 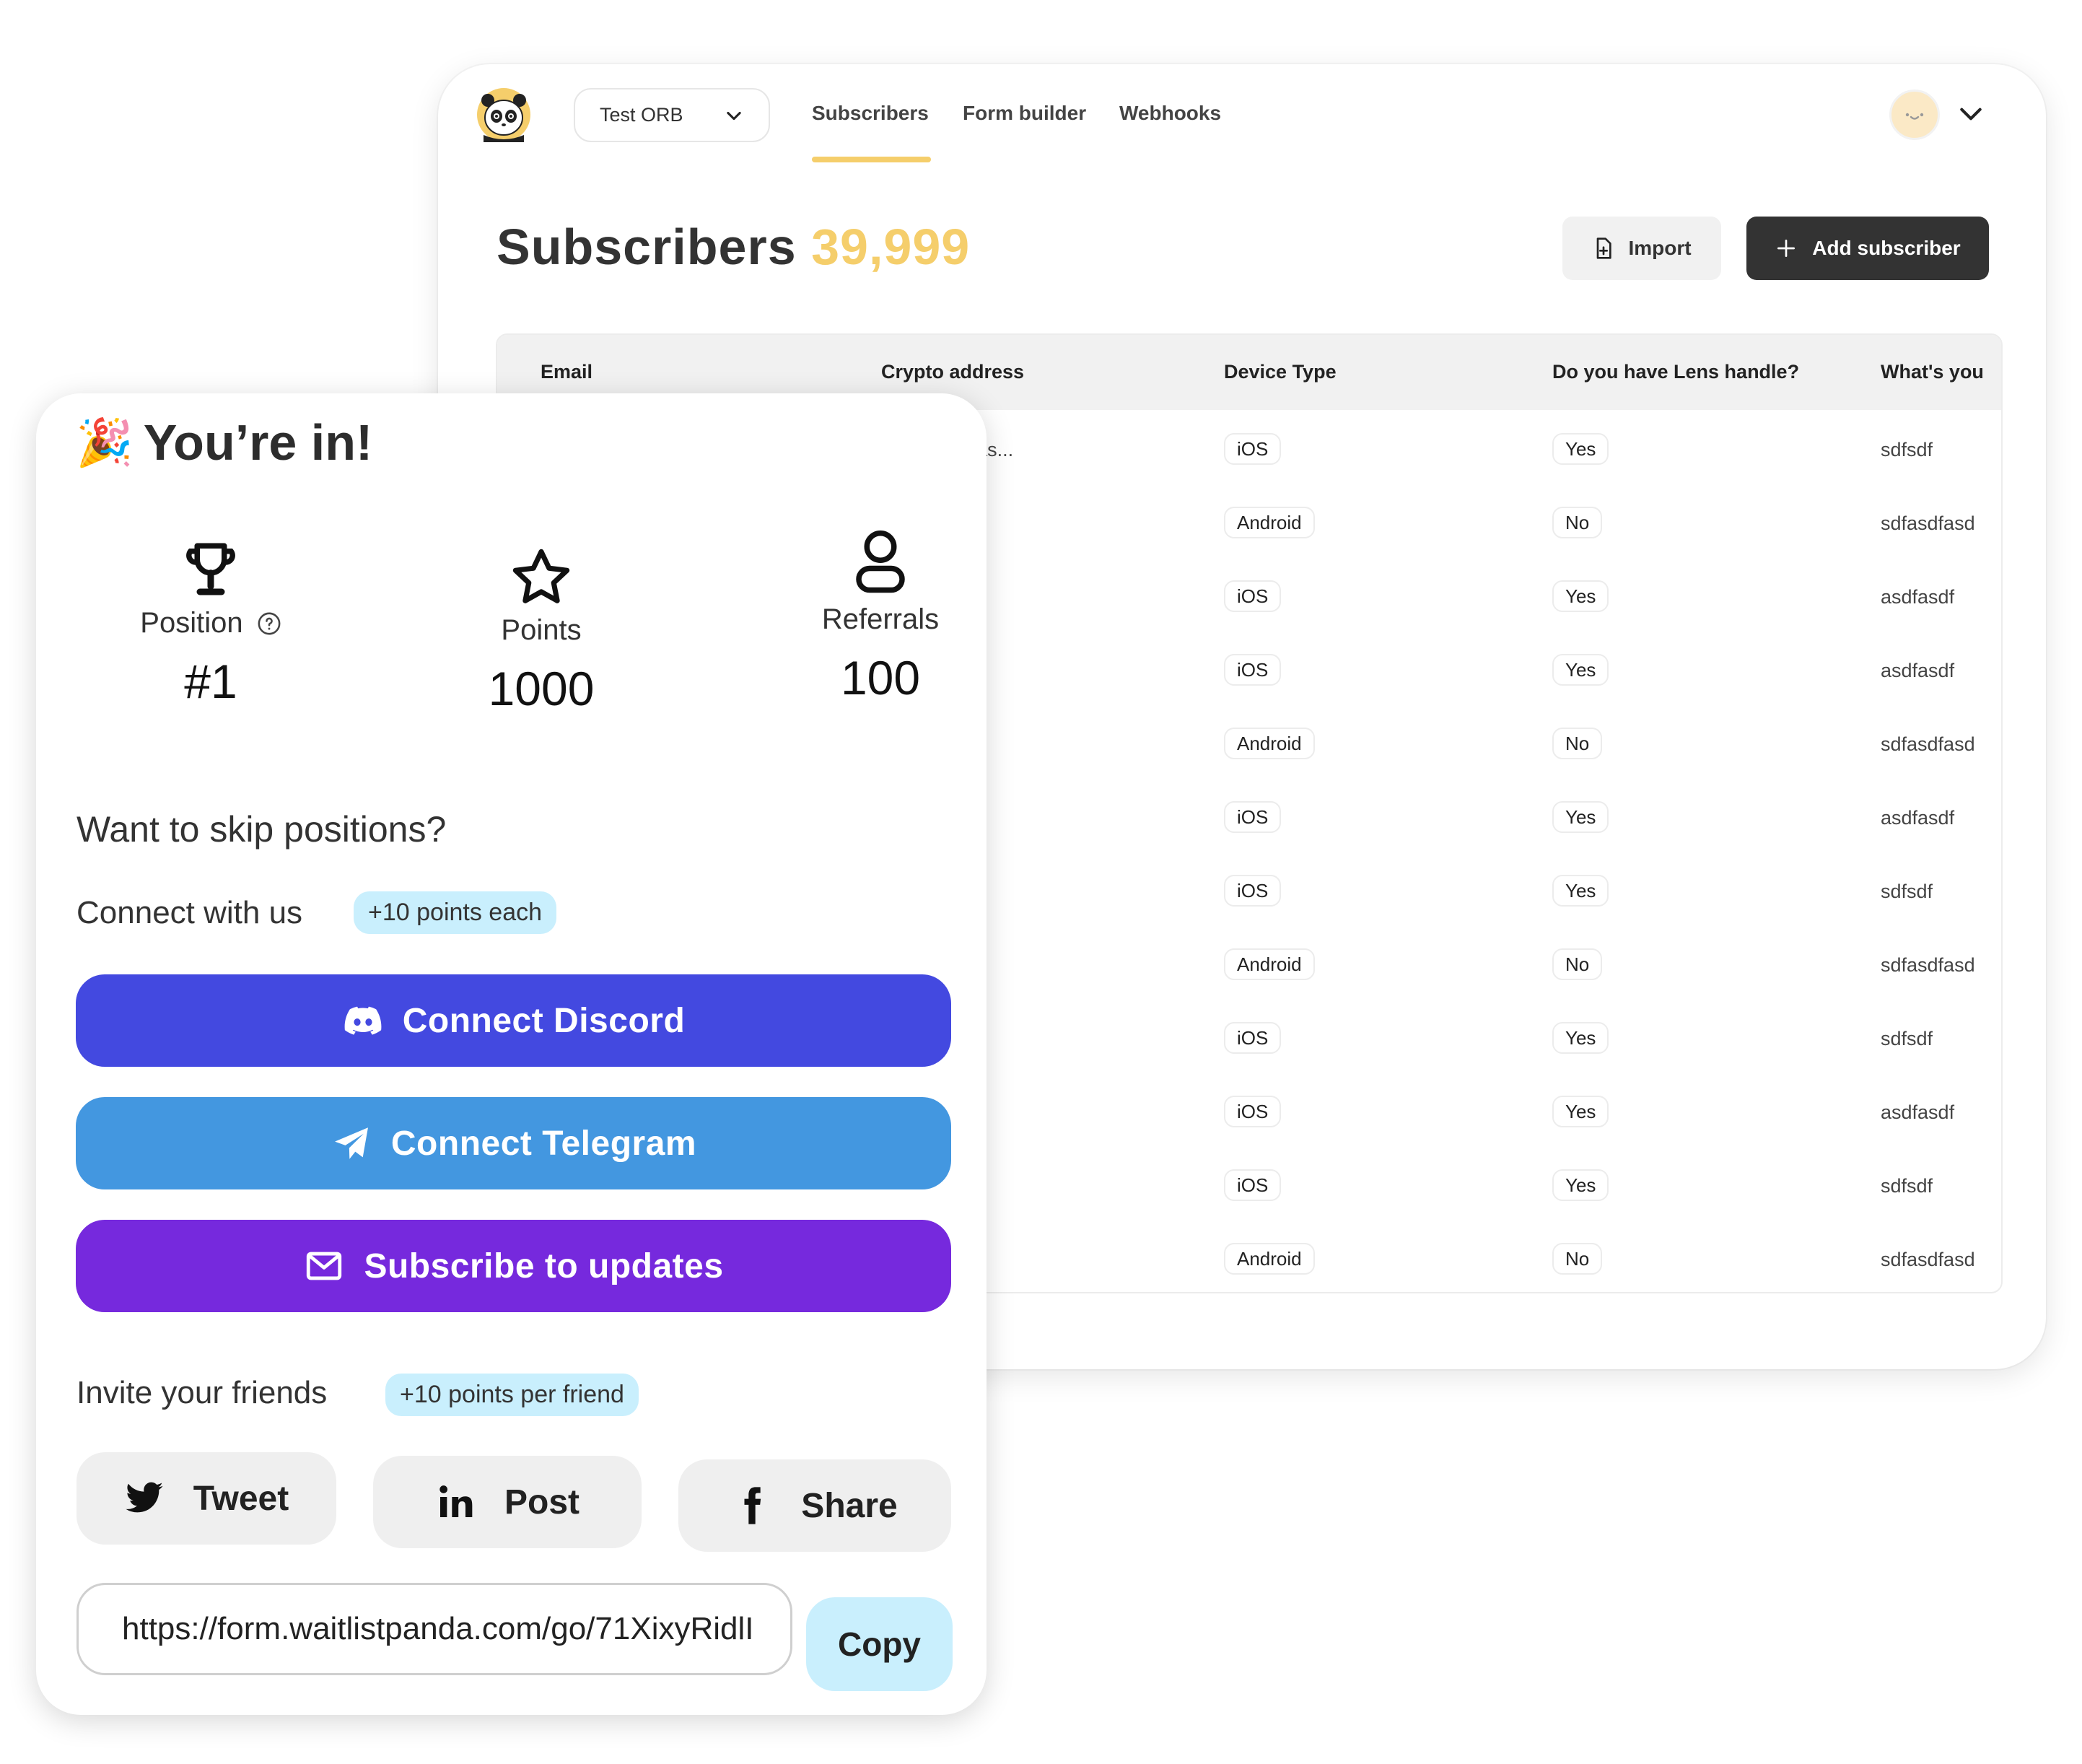 What do you see at coordinates (144, 1497) in the screenshot?
I see `twitter-icon` at bounding box center [144, 1497].